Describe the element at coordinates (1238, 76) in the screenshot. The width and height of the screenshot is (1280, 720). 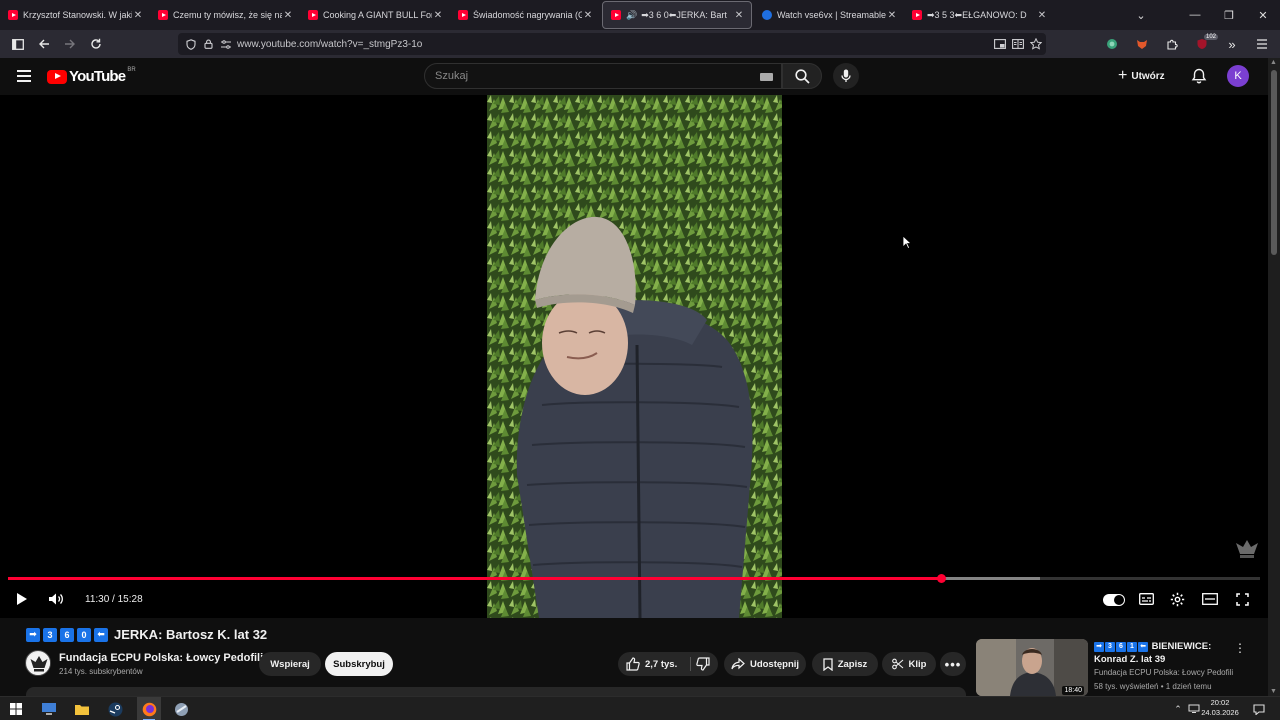
I see `account-avatar: K` at that location.